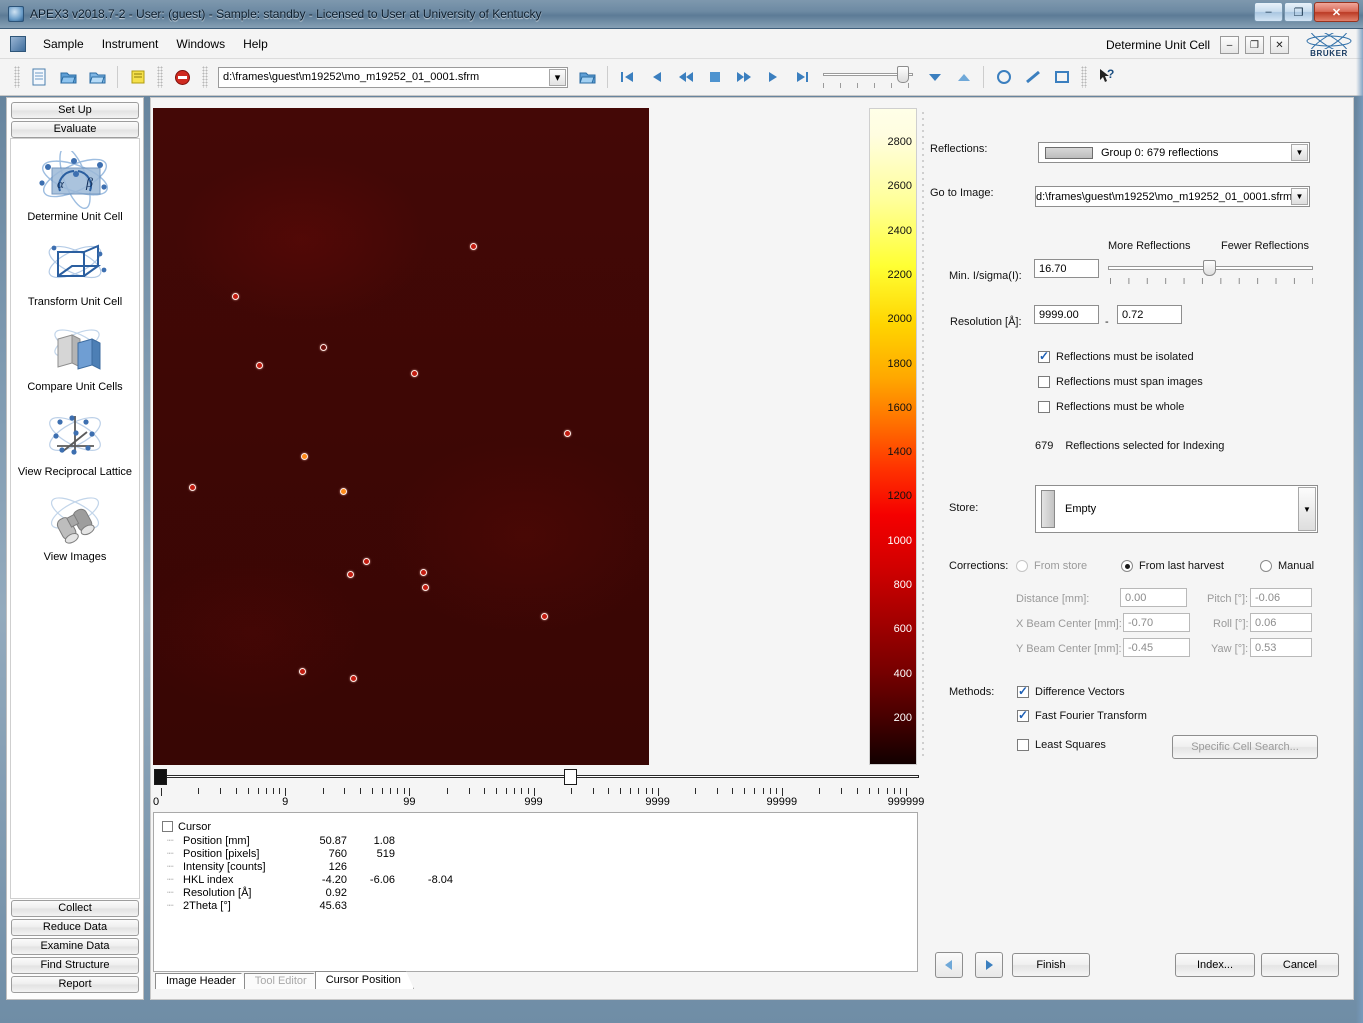 This screenshot has width=1363, height=1023. What do you see at coordinates (75, 946) in the screenshot?
I see `sidebar-button-examine-data: Examine Data` at bounding box center [75, 946].